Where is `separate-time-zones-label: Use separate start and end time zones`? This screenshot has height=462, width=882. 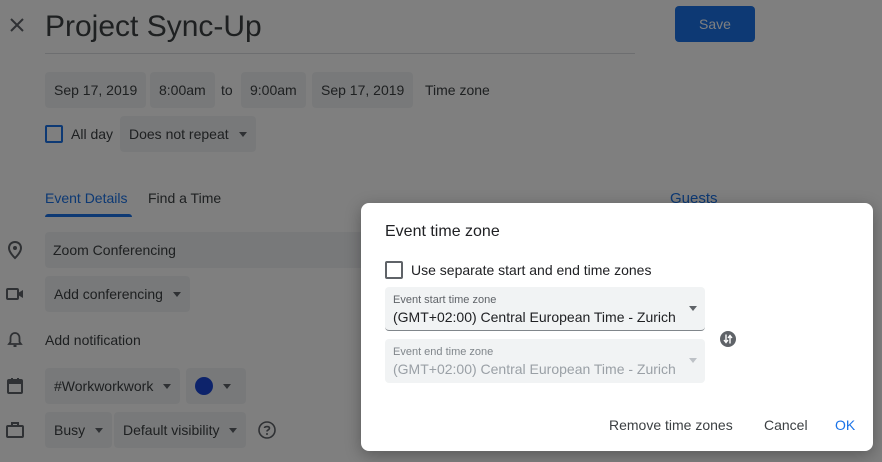
separate-time-zones-label: Use separate start and end time zones is located at coordinates (531, 270).